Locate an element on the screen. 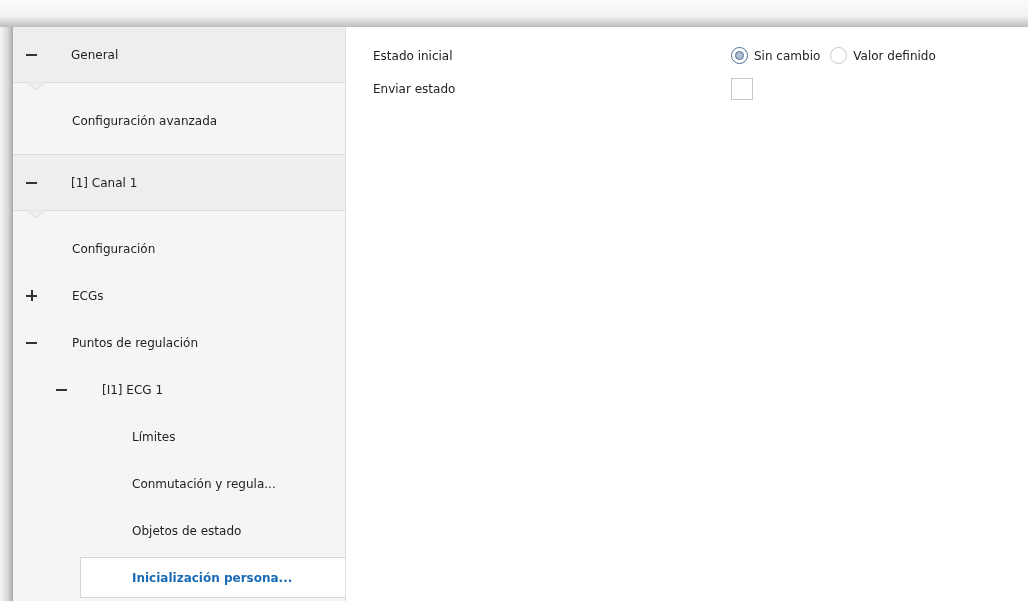  section-header: General is located at coordinates (179, 55).